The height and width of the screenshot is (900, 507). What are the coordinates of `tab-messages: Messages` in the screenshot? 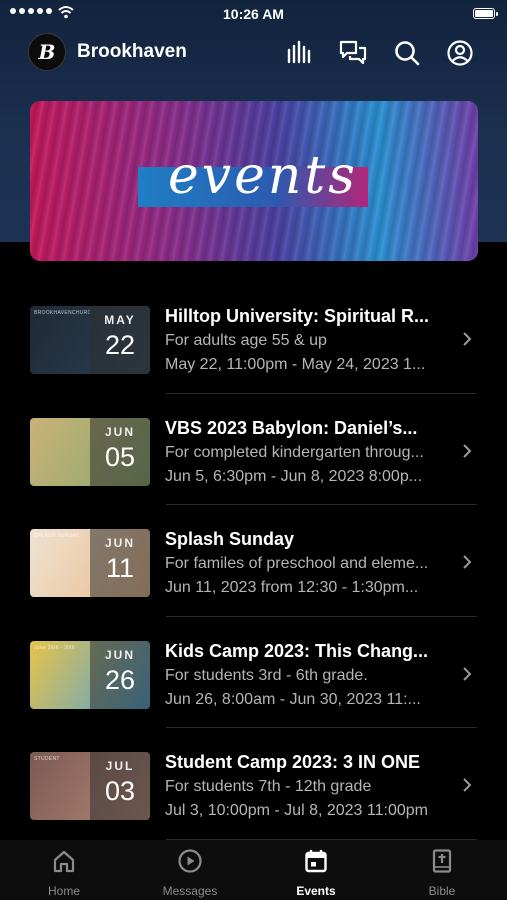 It's located at (190, 870).